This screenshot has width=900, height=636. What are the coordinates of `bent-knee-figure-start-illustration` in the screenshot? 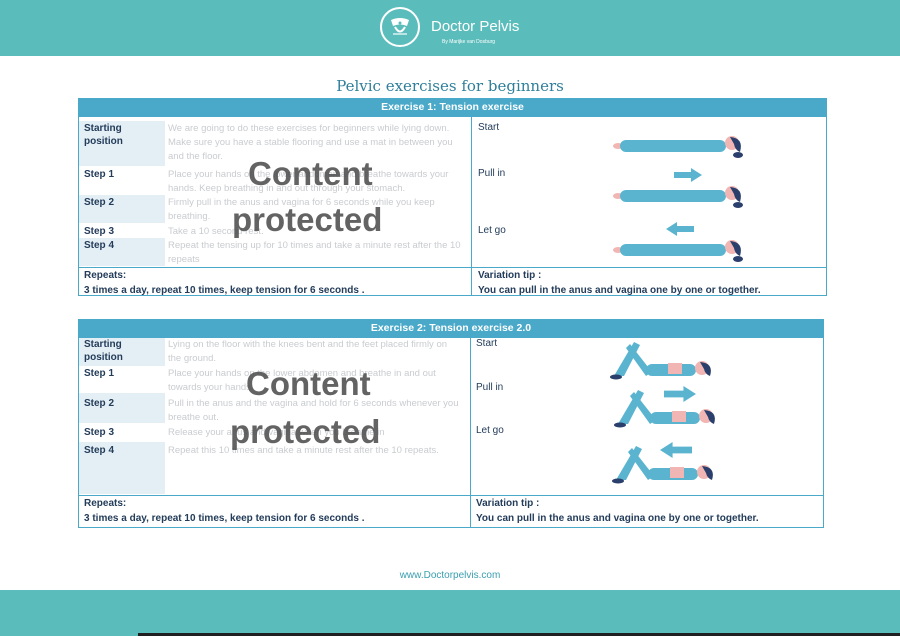 It's located at (660, 361).